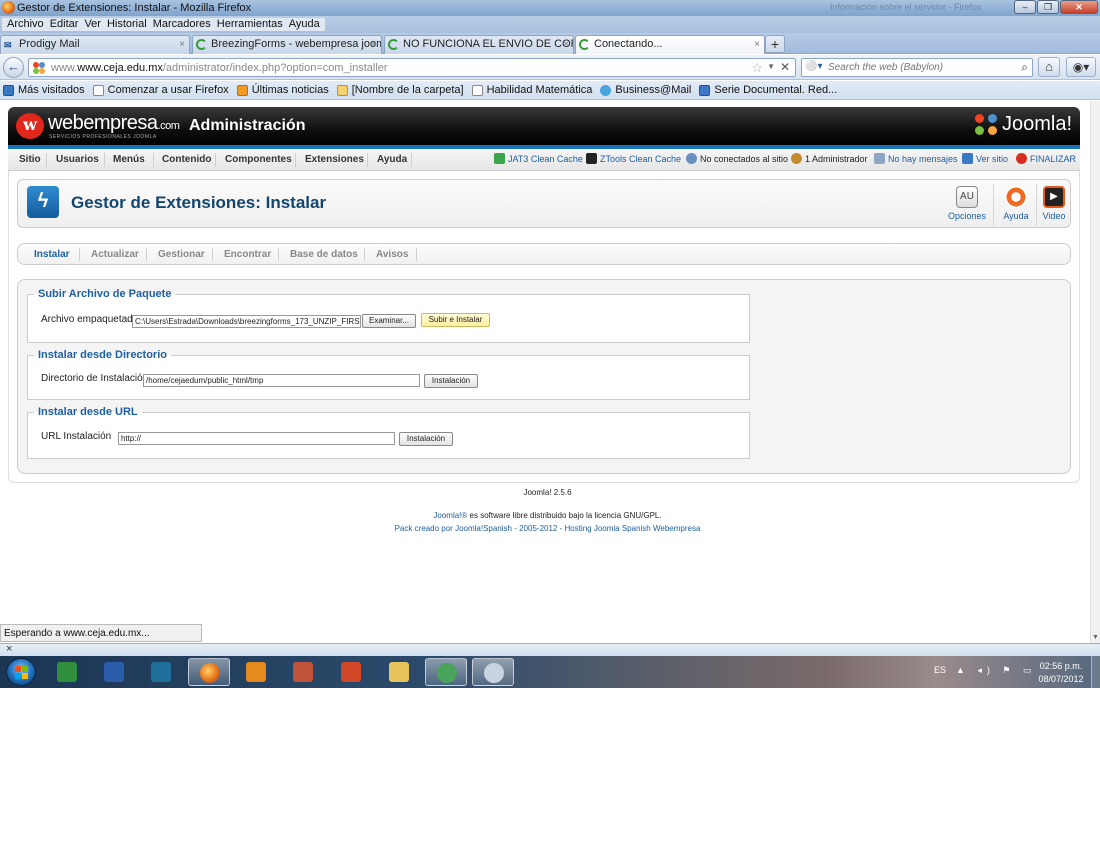  What do you see at coordinates (304, 24) in the screenshot?
I see `menu-ayuda: Ayuda` at bounding box center [304, 24].